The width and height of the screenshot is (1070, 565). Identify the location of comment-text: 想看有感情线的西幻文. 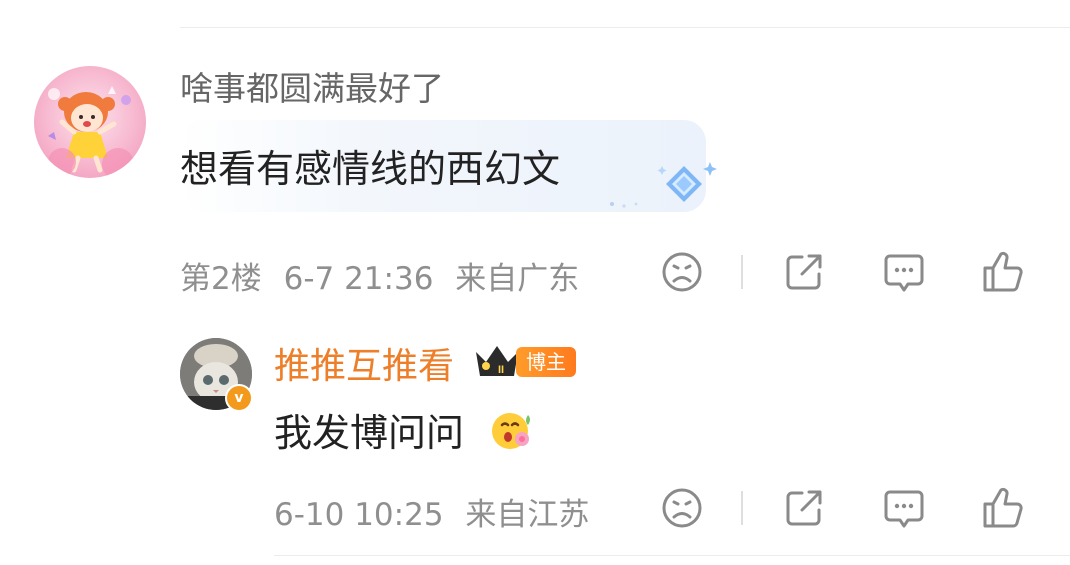
(370, 169).